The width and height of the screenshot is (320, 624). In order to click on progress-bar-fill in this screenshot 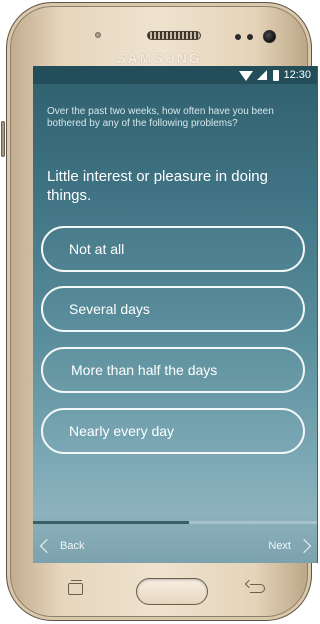, I will do `click(111, 522)`.